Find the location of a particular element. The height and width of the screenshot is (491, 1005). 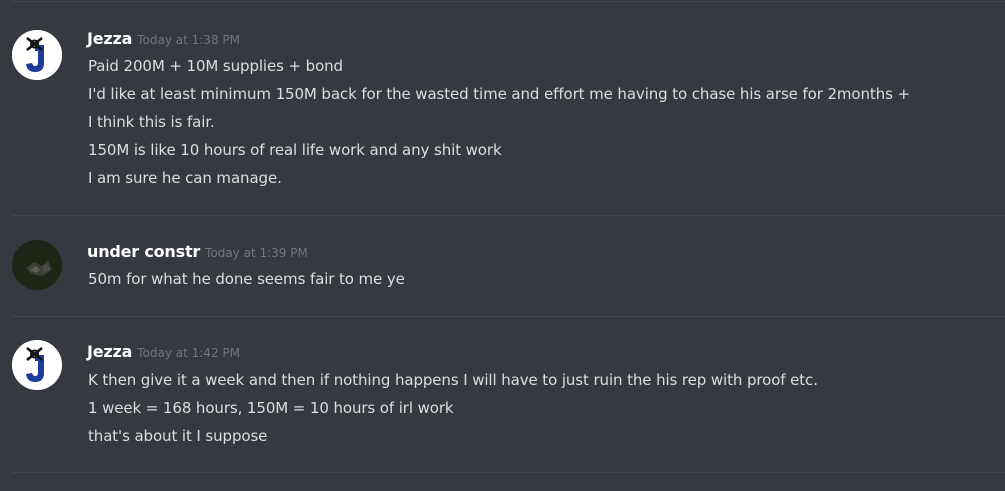

message-text: that's about it I suppose is located at coordinates (178, 436).